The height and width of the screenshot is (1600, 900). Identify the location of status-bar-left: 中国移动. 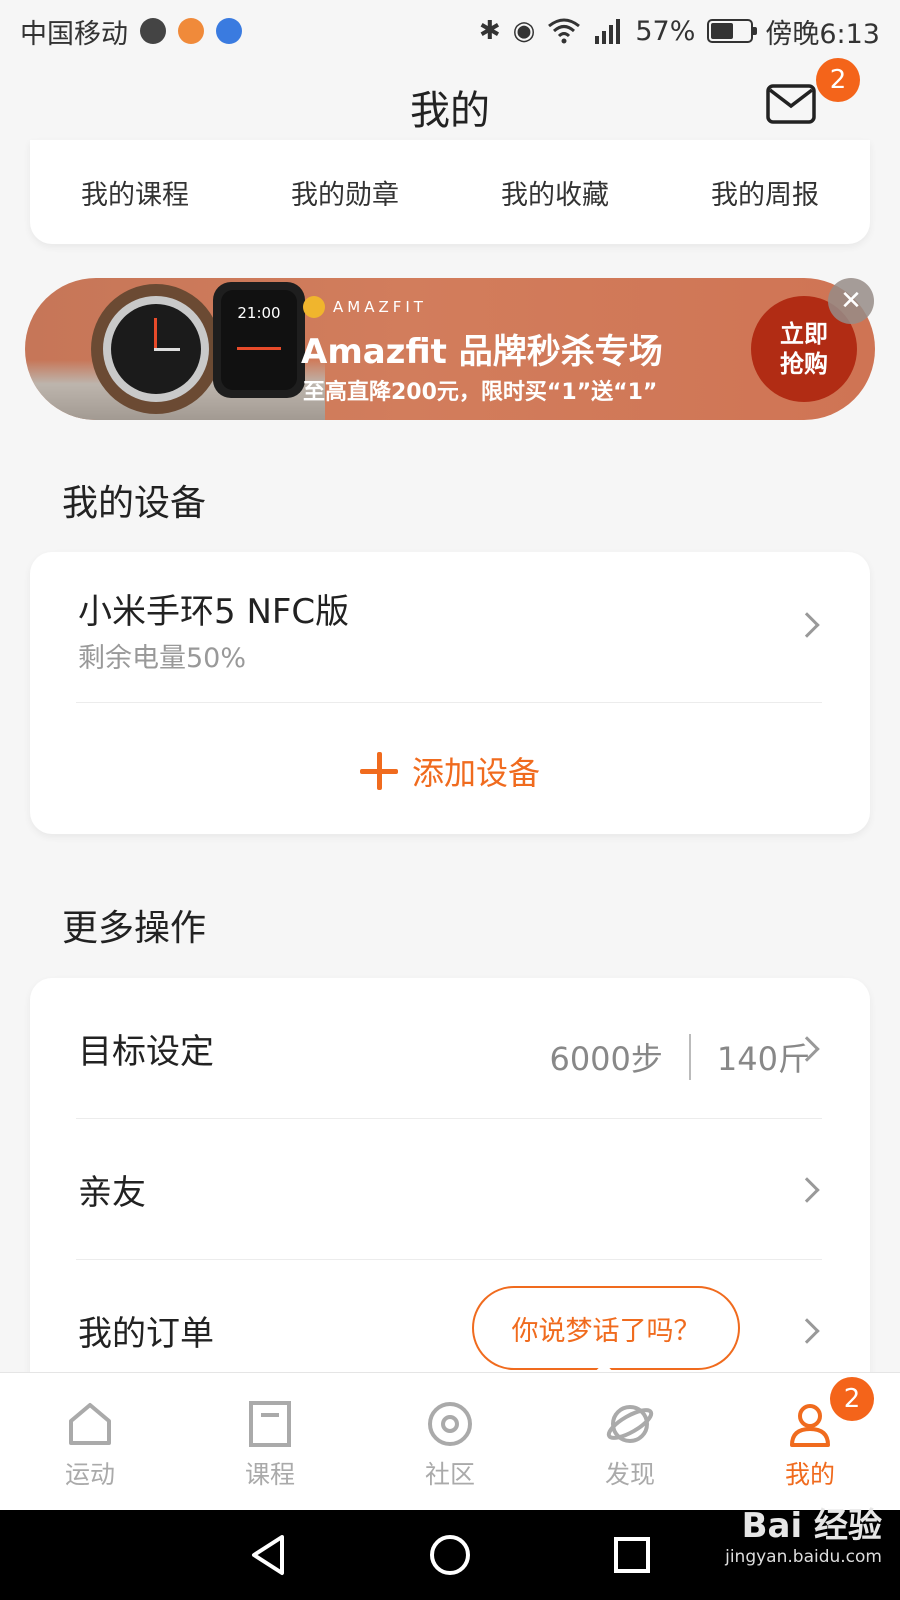
(131, 31).